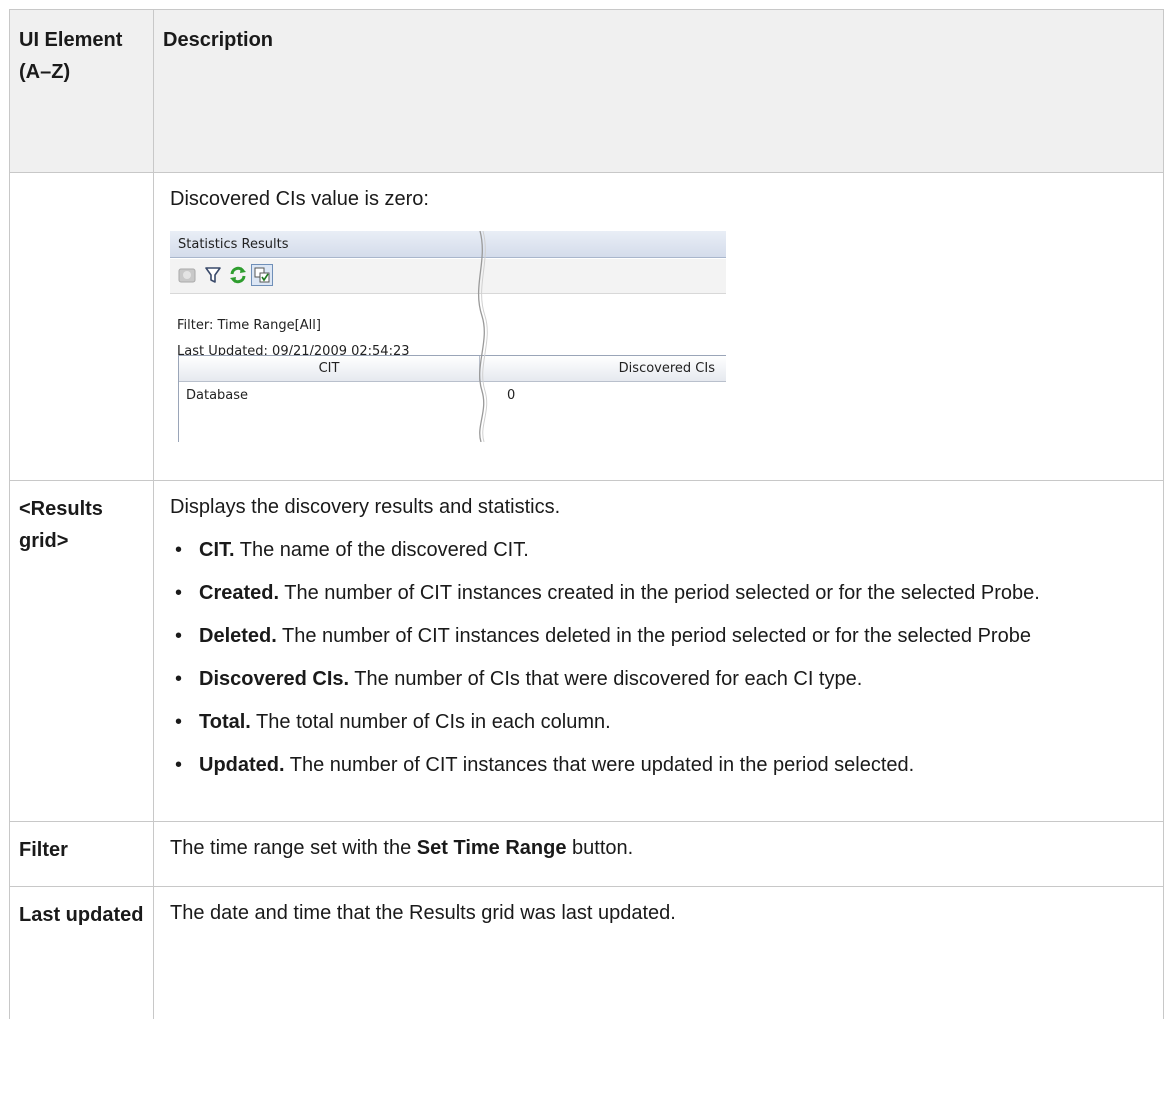 The width and height of the screenshot is (1164, 1109). What do you see at coordinates (448, 276) in the screenshot?
I see `screenshot-toolbar` at bounding box center [448, 276].